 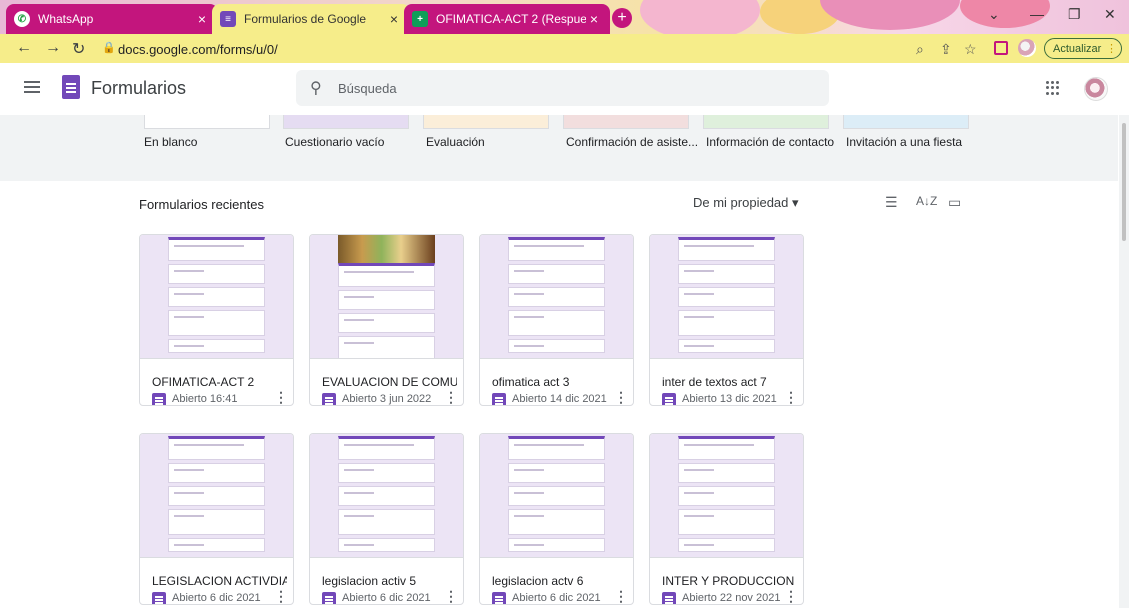 What do you see at coordinates (746, 203) in the screenshot?
I see `owner-filter-dropdown: De mi propiedad ▾` at bounding box center [746, 203].